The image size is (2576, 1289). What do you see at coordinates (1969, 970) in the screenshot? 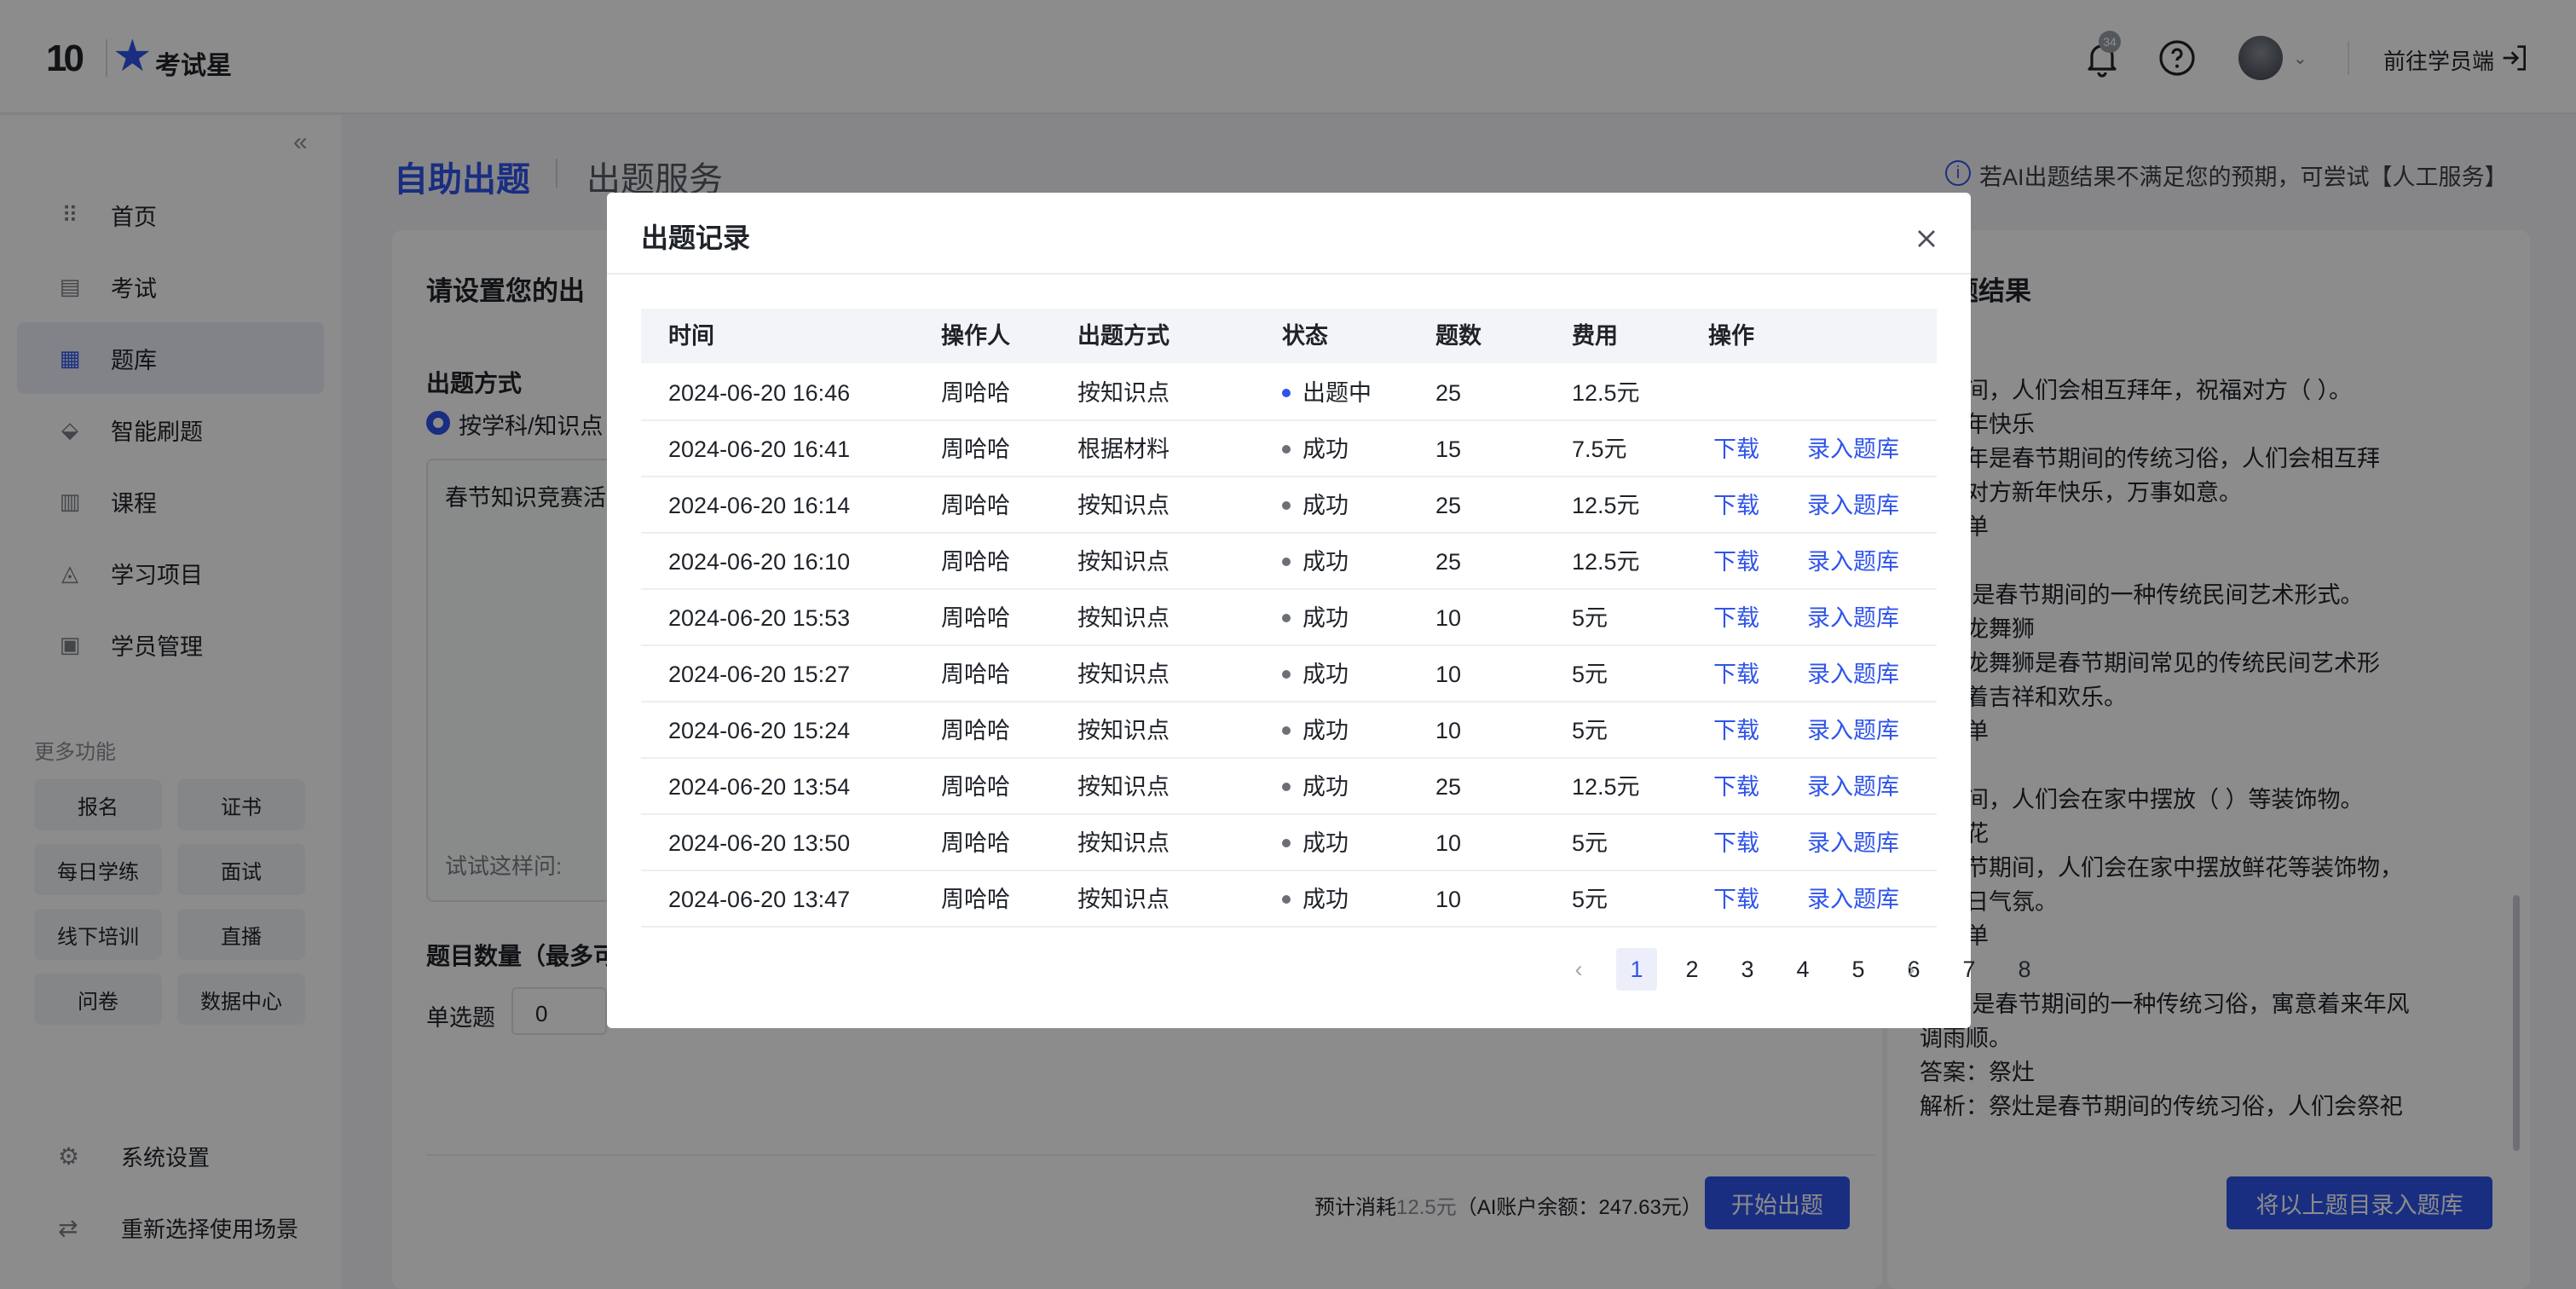
I see `page-number-7: 7` at bounding box center [1969, 970].